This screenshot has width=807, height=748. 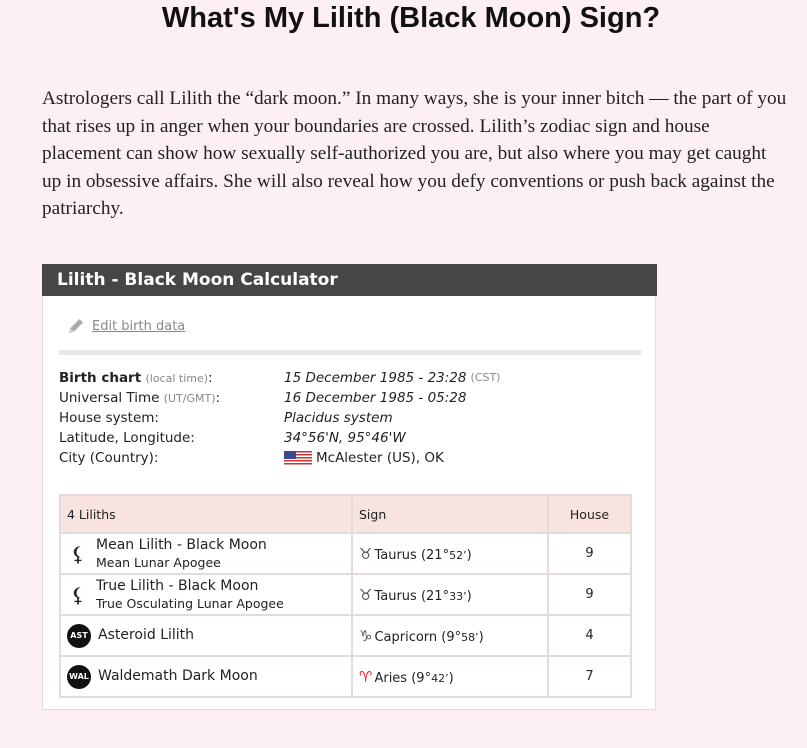 What do you see at coordinates (440, 678) in the screenshot?
I see `row-minute: 42’` at bounding box center [440, 678].